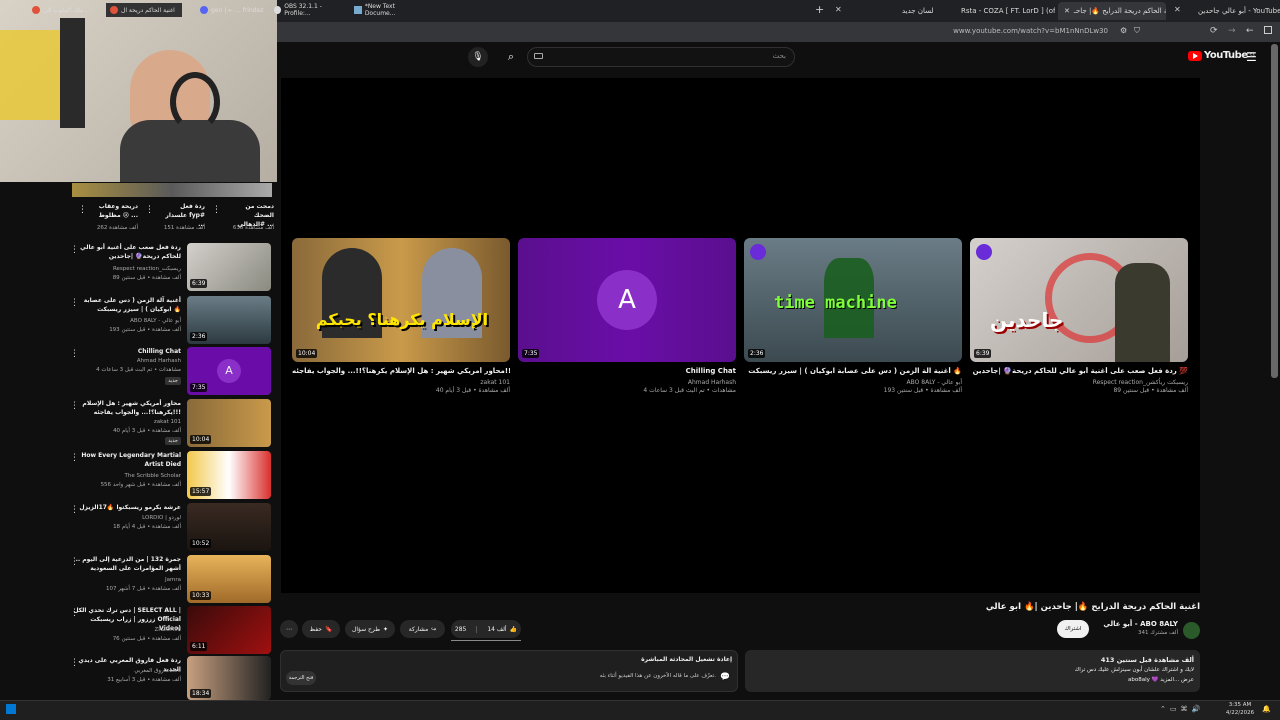 This screenshot has height=720, width=1280. I want to click on taskbar-item: اغنية الحاكم دريحة ال, so click(144, 10).